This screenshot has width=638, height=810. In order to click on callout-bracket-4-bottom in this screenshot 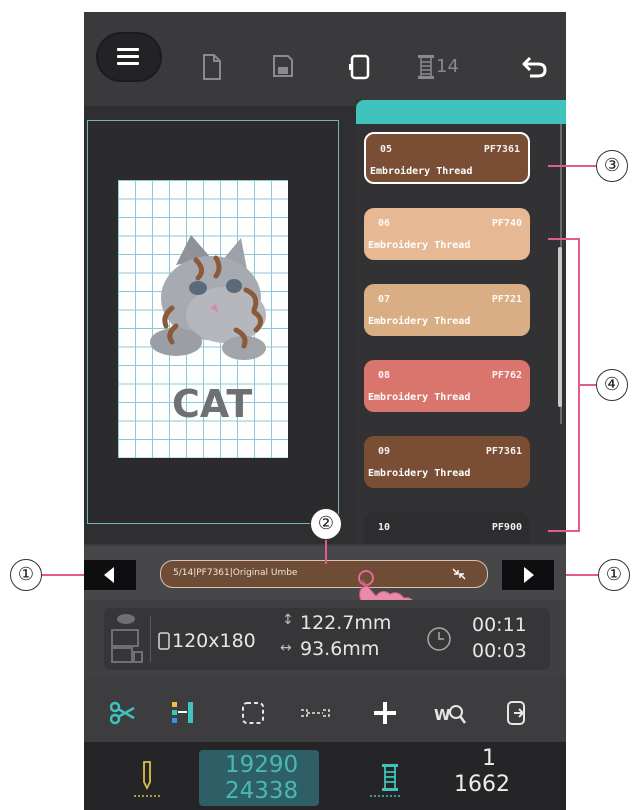, I will do `click(564, 531)`.